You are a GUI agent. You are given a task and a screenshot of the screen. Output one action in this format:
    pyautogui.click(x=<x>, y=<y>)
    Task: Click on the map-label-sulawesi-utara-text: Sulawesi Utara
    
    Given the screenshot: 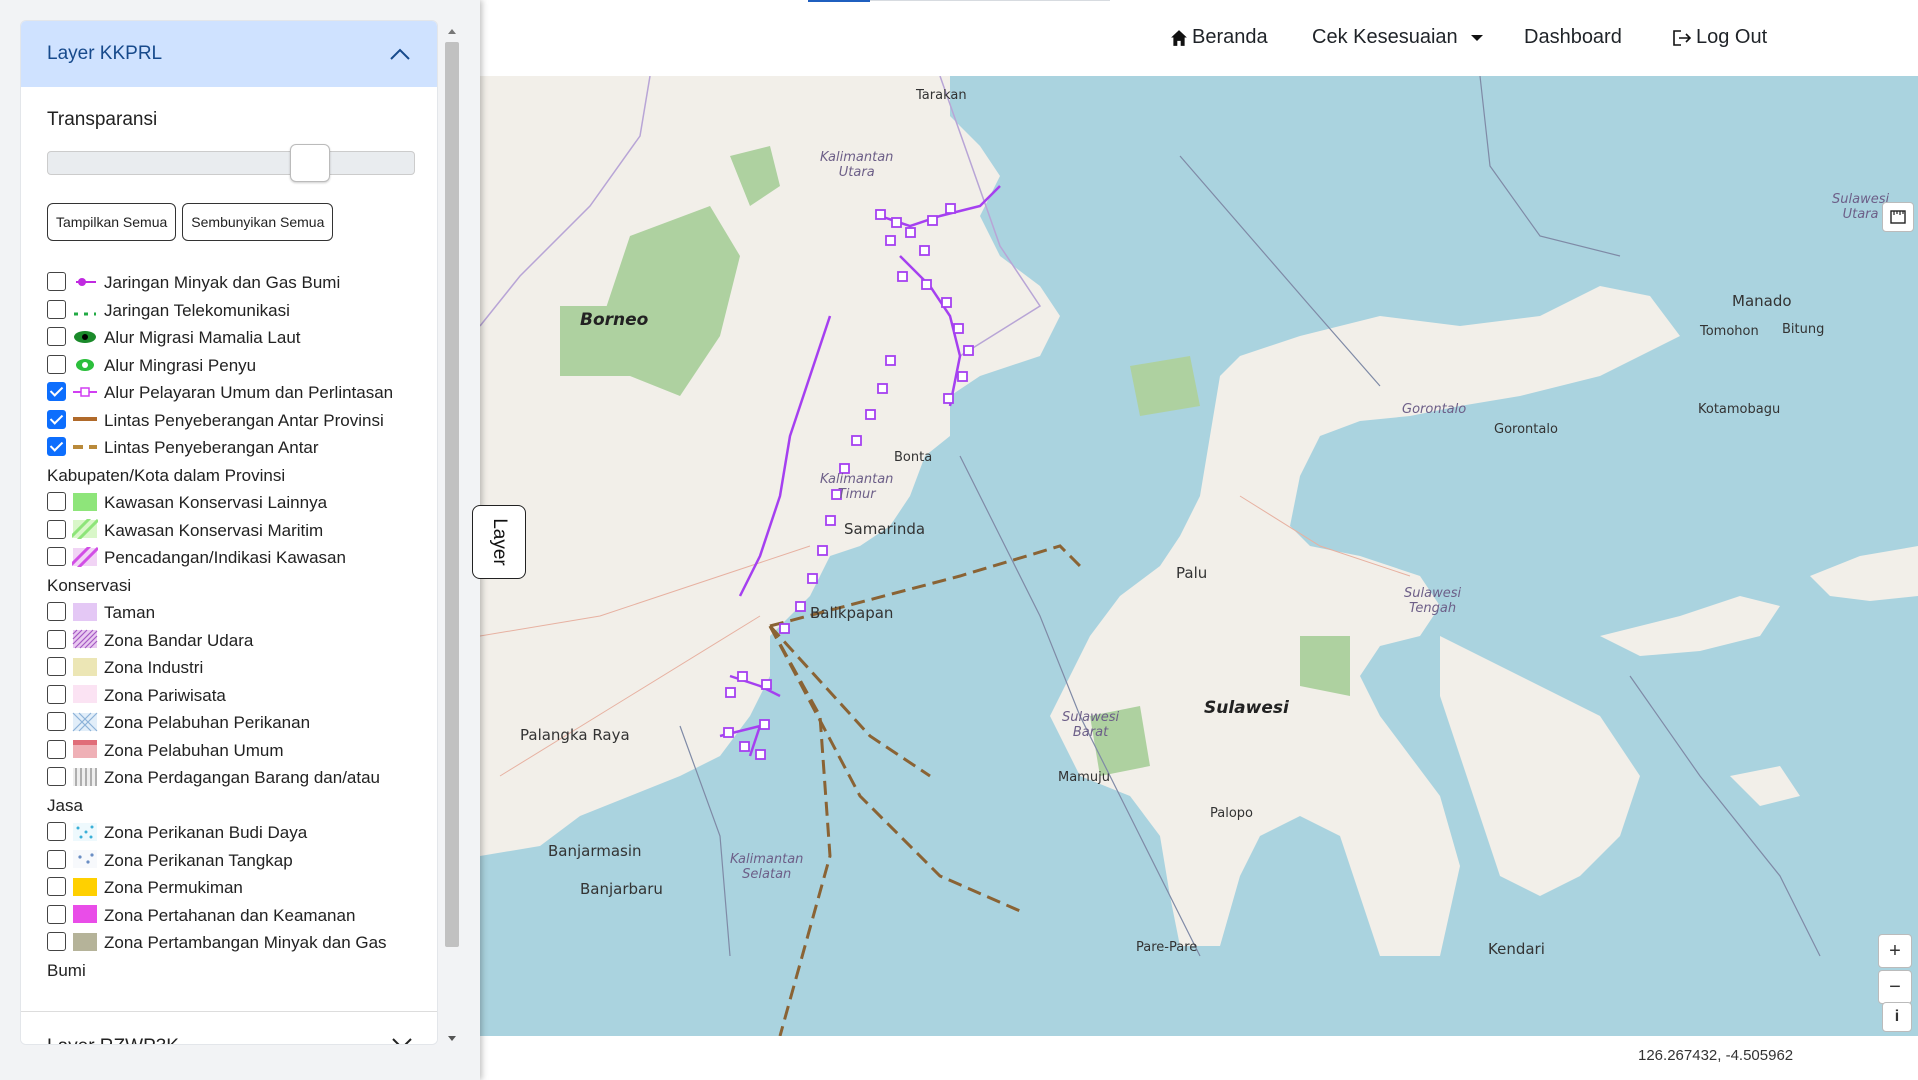 What is the action you would take?
    pyautogui.click(x=1861, y=207)
    